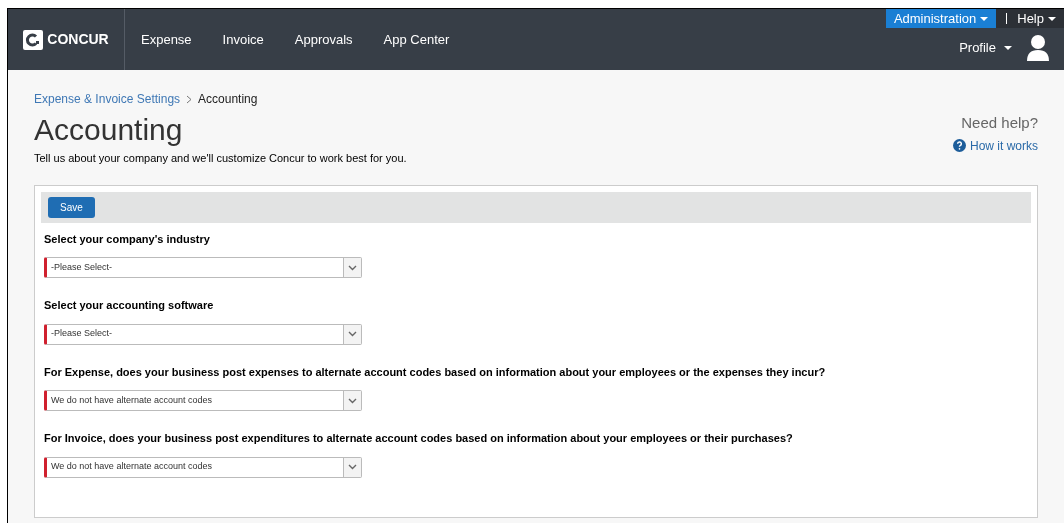 The width and height of the screenshot is (1064, 523). What do you see at coordinates (999, 123) in the screenshot?
I see `help-heading: Need help?` at bounding box center [999, 123].